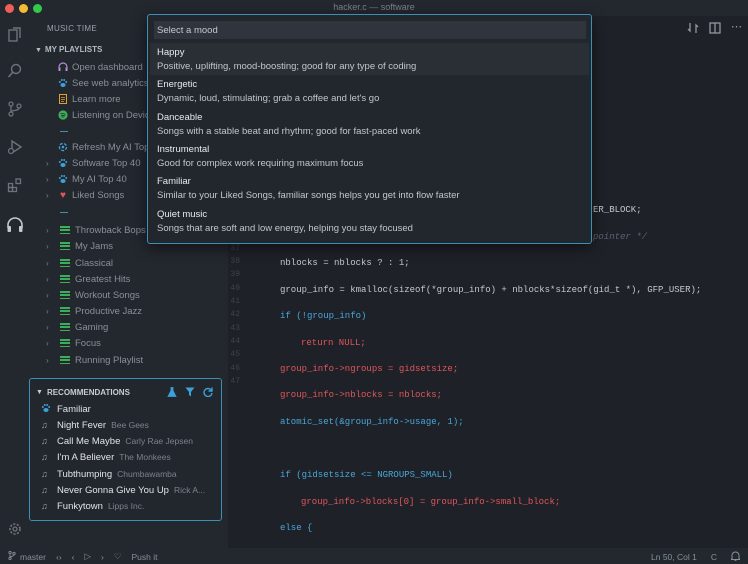 The height and width of the screenshot is (564, 748). I want to click on song-row: ♫ Tubthumping Chumbawamba, so click(130, 474).